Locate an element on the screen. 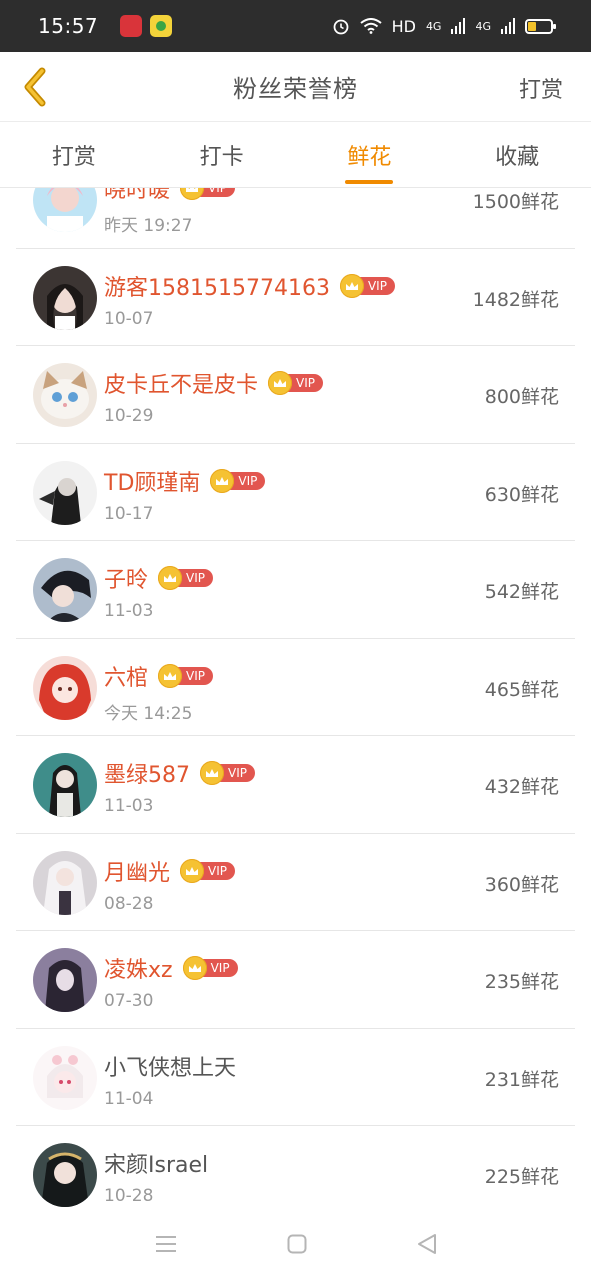 The width and height of the screenshot is (591, 1280). flower-count: 542鲜花 is located at coordinates (521, 592).